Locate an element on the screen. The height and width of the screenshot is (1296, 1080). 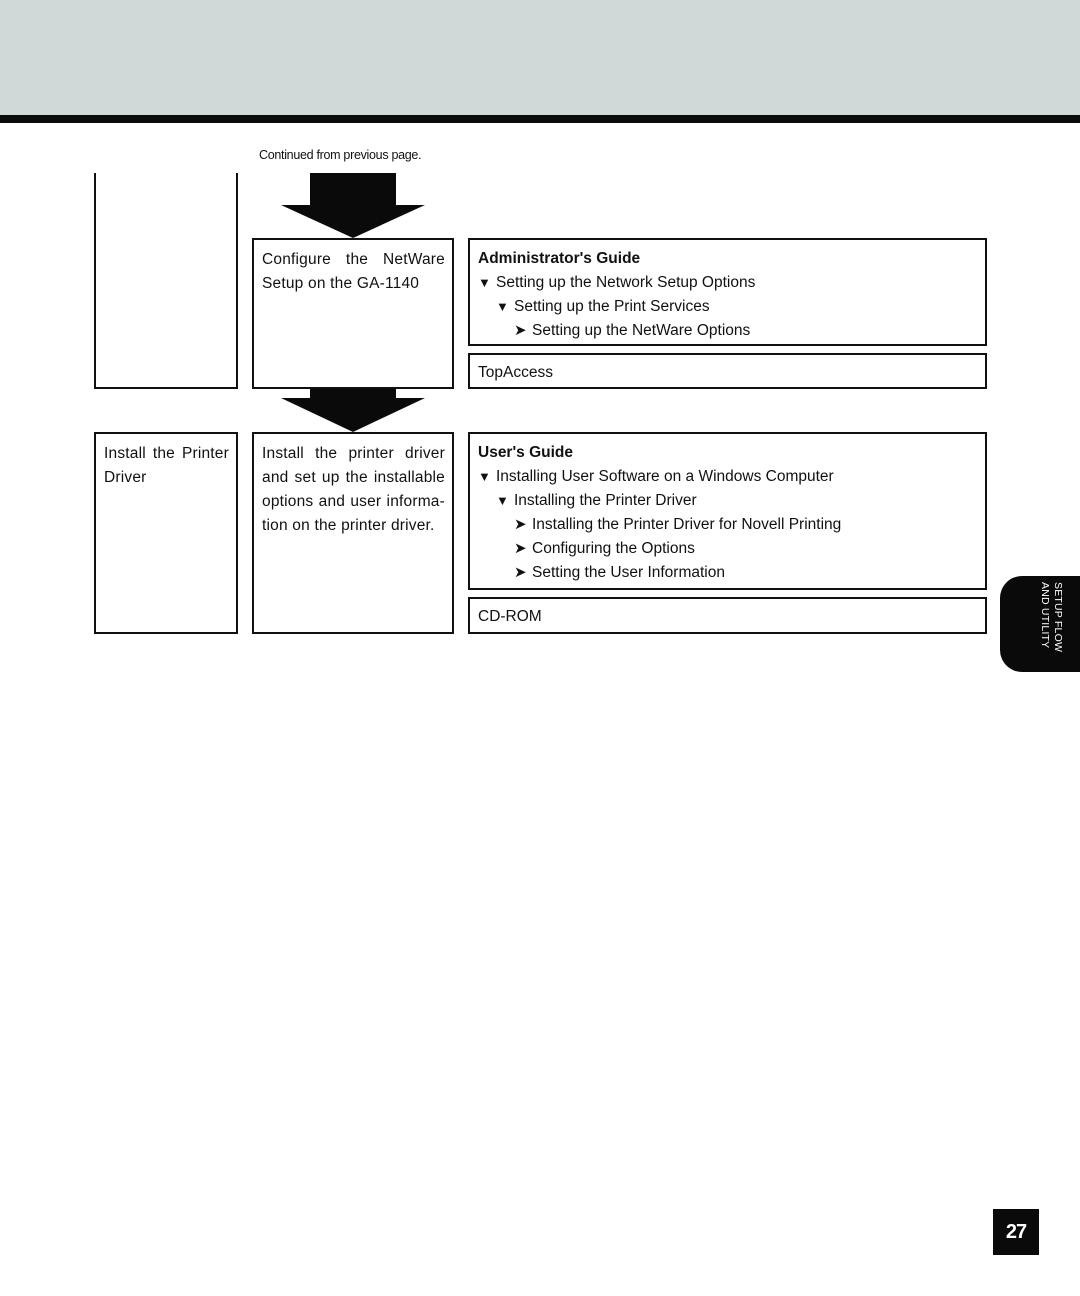
side-tab-line: SETUP FLOW is located at coordinates (1058, 617).